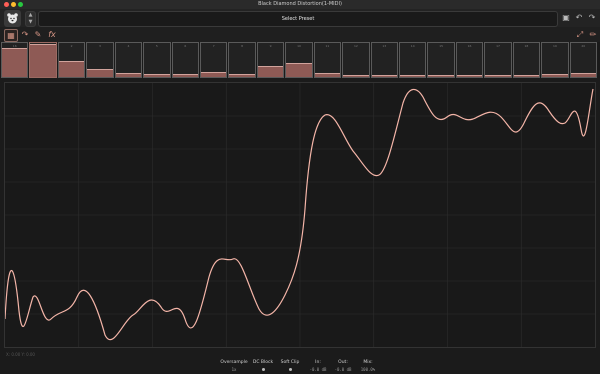 The image size is (600, 374). I want to click on soft-clip-toggle, so click(290, 369).